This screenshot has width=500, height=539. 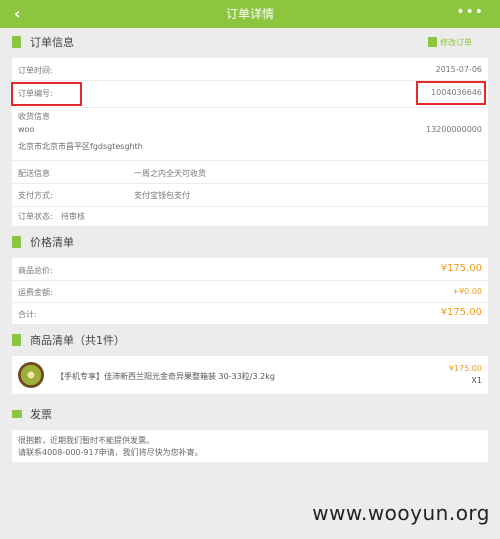 What do you see at coordinates (250, 195) in the screenshot?
I see `payment-row: 支付方式: 支付宝钱包支付` at bounding box center [250, 195].